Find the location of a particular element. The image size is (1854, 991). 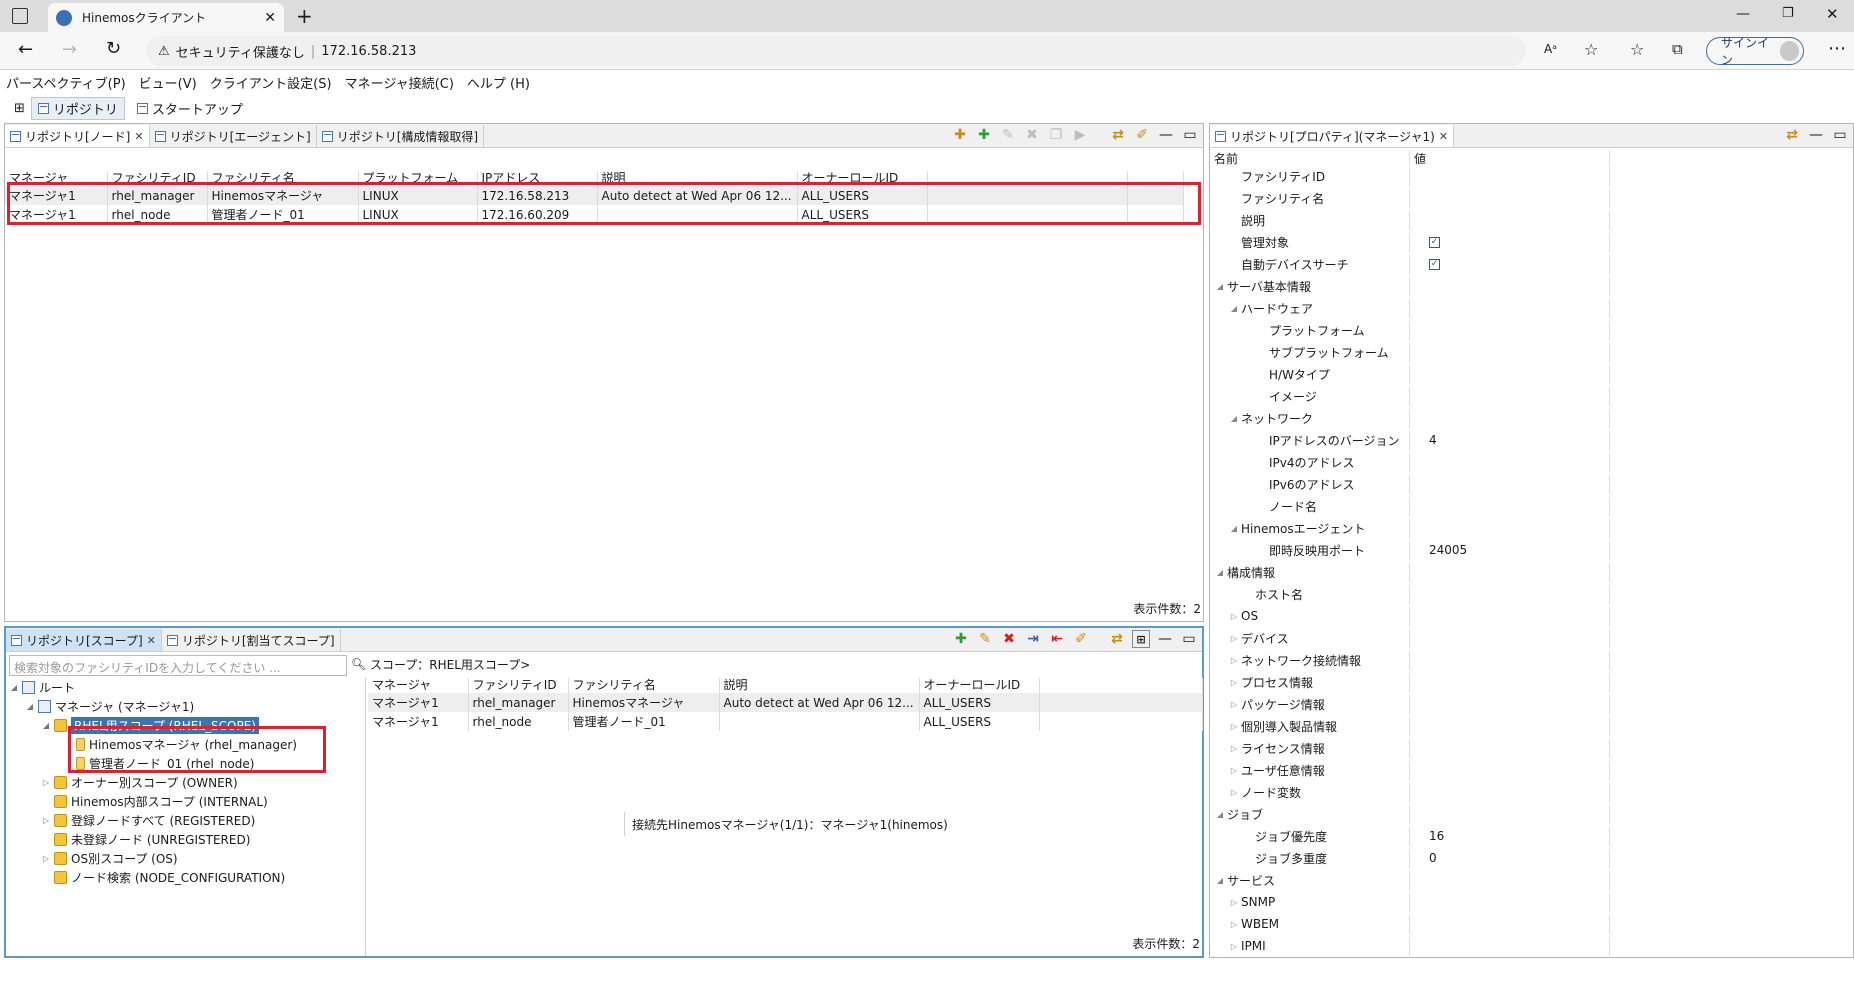

col-facility-id: ファシリティID is located at coordinates (518, 685).